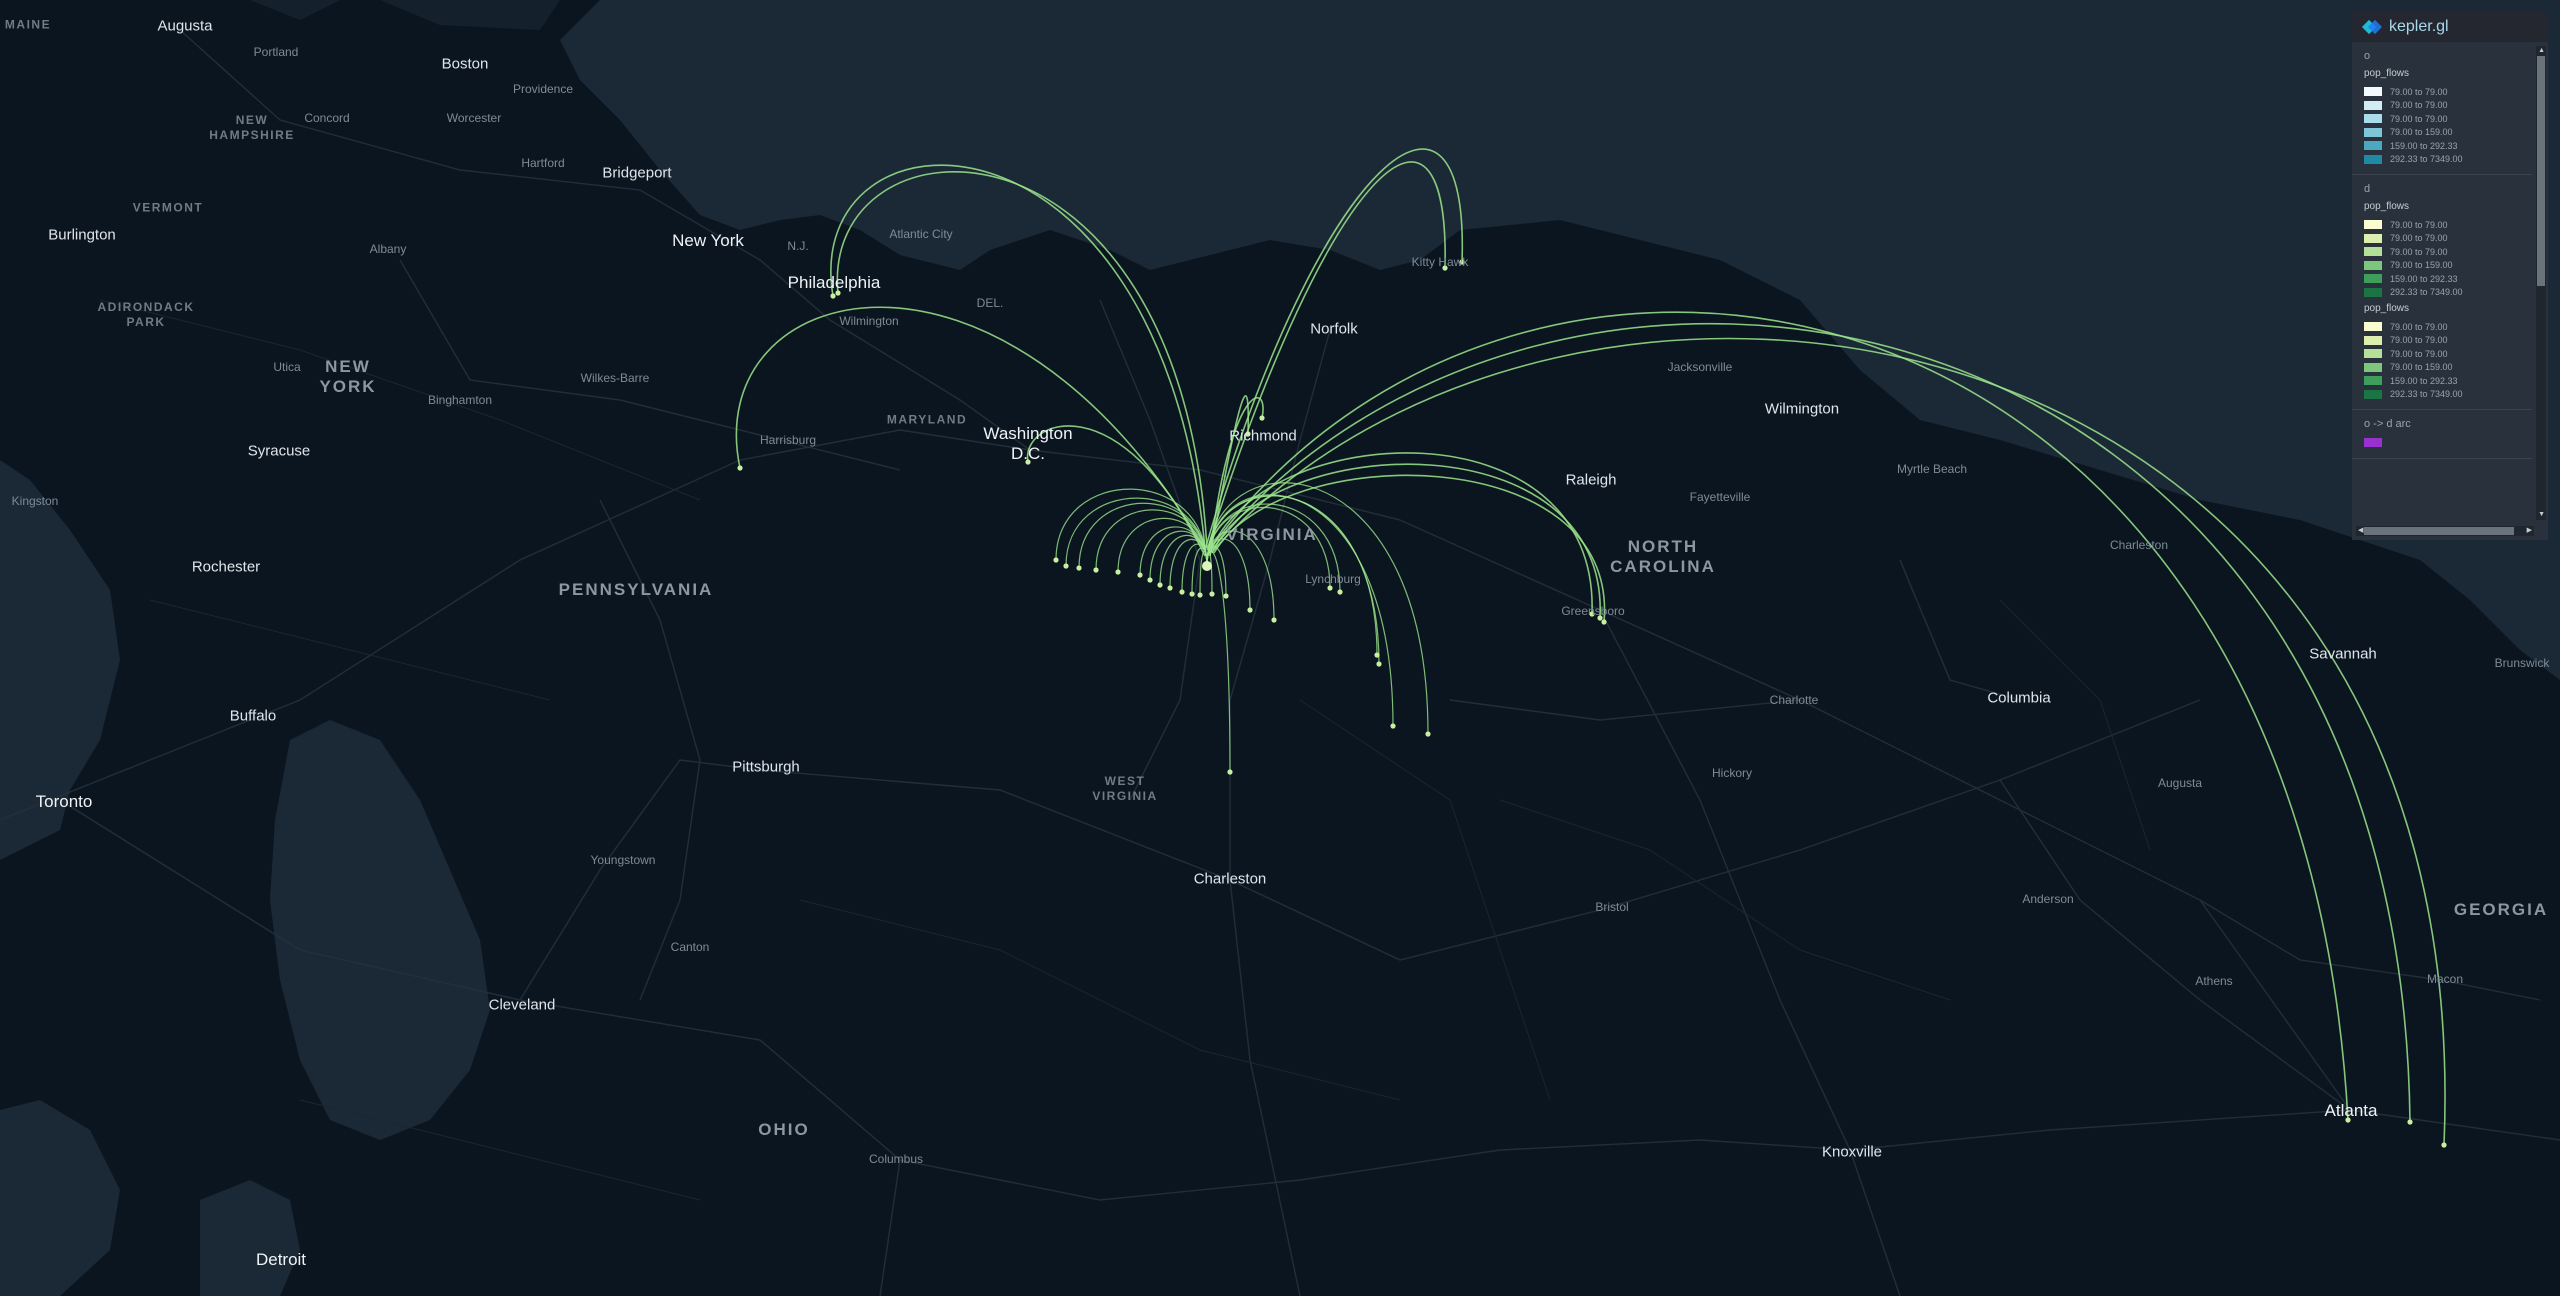 The width and height of the screenshot is (2560, 1296). I want to click on scroll-down-arrow-icon: ▼, so click(2541, 515).